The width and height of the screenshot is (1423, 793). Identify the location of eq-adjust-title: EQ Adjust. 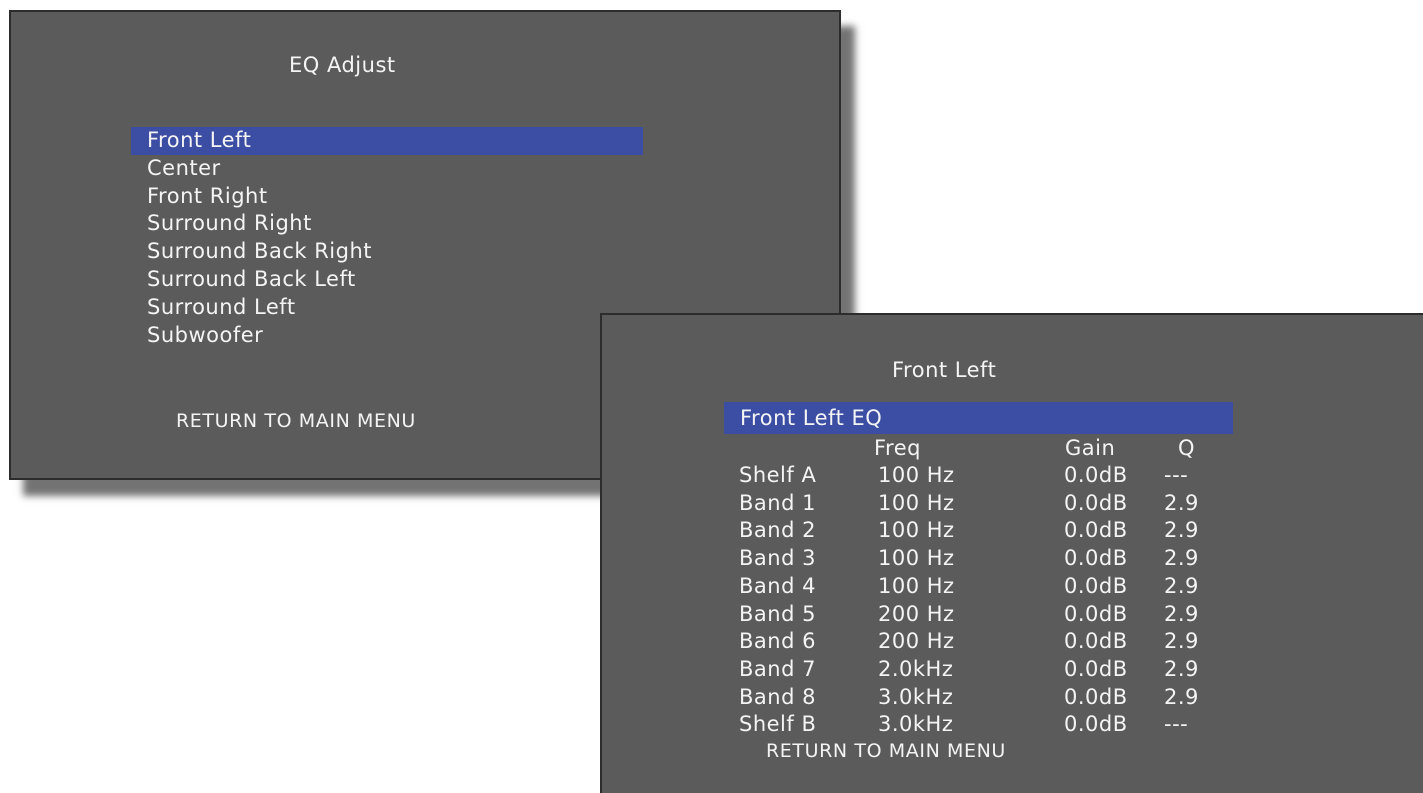
(342, 65).